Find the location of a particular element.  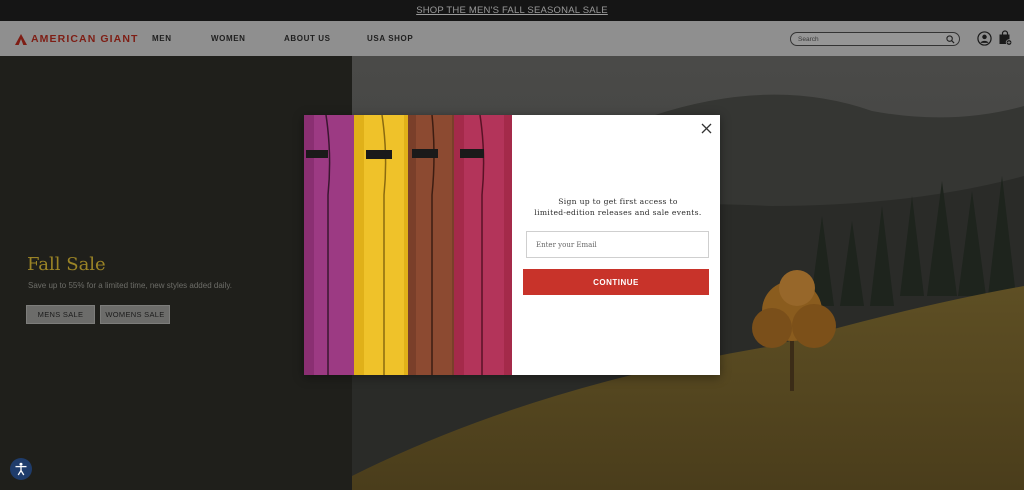

continue-button: CONTINUE is located at coordinates (616, 282).